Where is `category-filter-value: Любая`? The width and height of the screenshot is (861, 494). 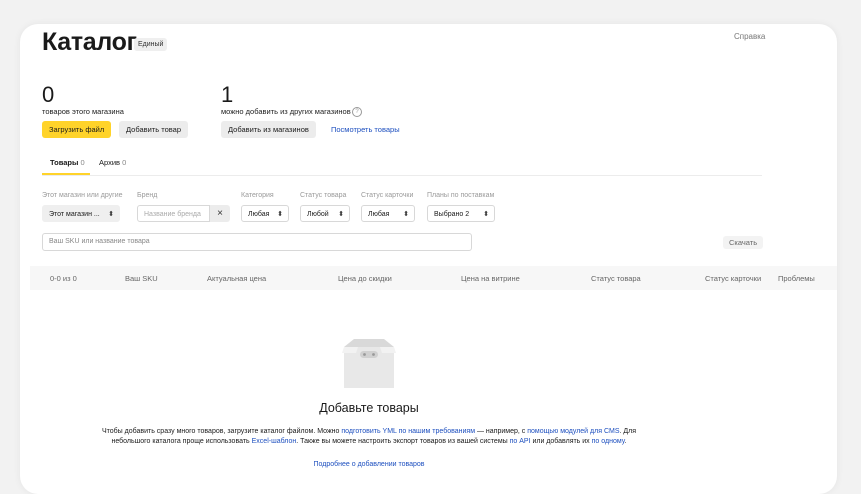 category-filter-value: Любая is located at coordinates (259, 214).